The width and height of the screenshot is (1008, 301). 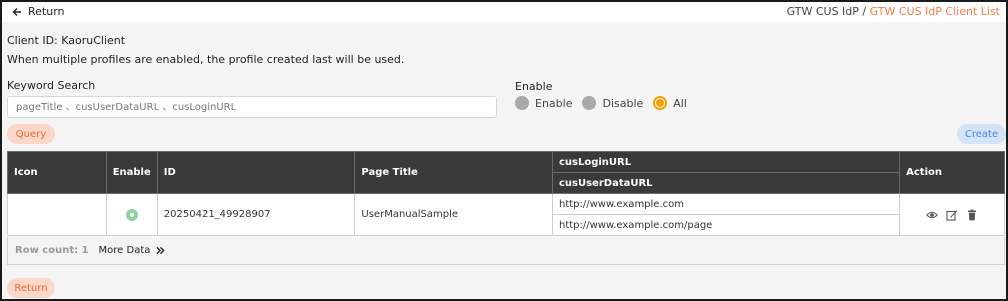 I want to click on more-data-label: More Data, so click(x=124, y=250).